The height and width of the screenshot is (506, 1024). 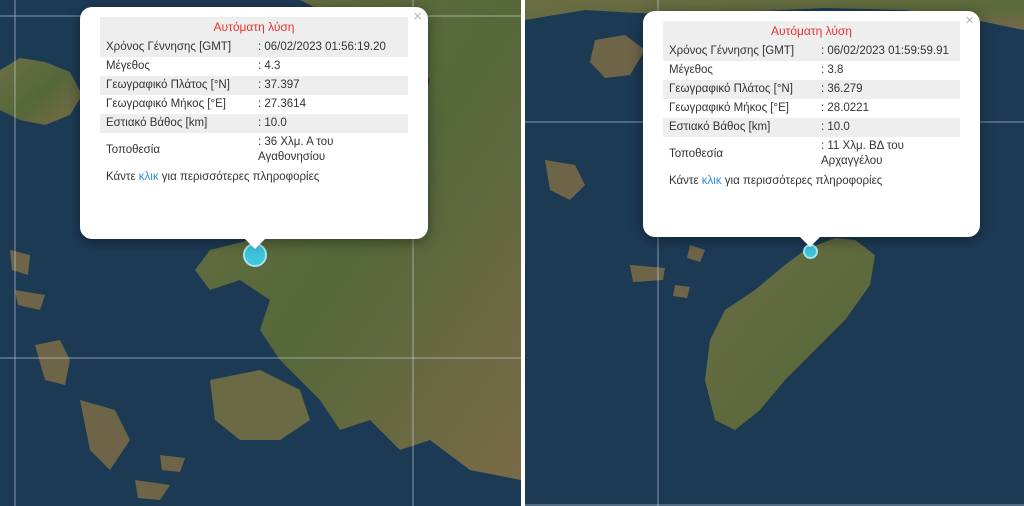 I want to click on table-row: Μέγεθος : 3.8, so click(x=811, y=70).